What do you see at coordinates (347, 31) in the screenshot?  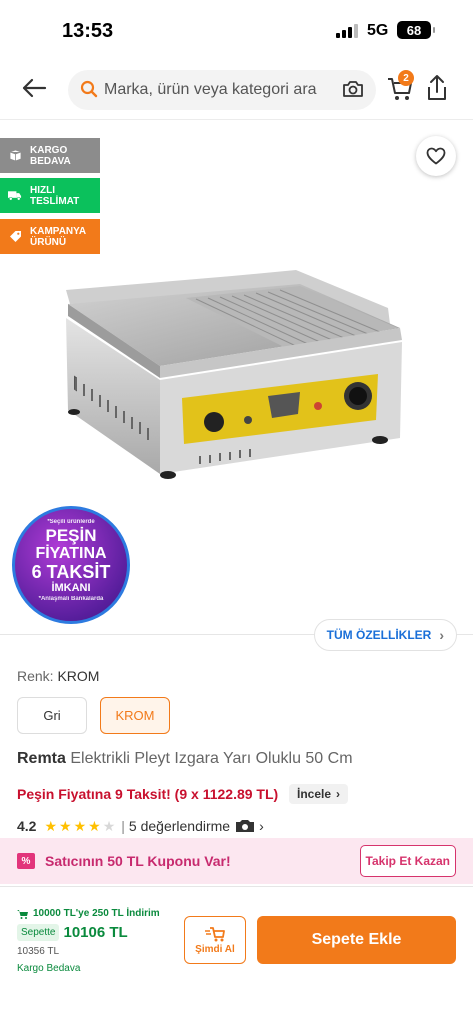 I see `signal-icon` at bounding box center [347, 31].